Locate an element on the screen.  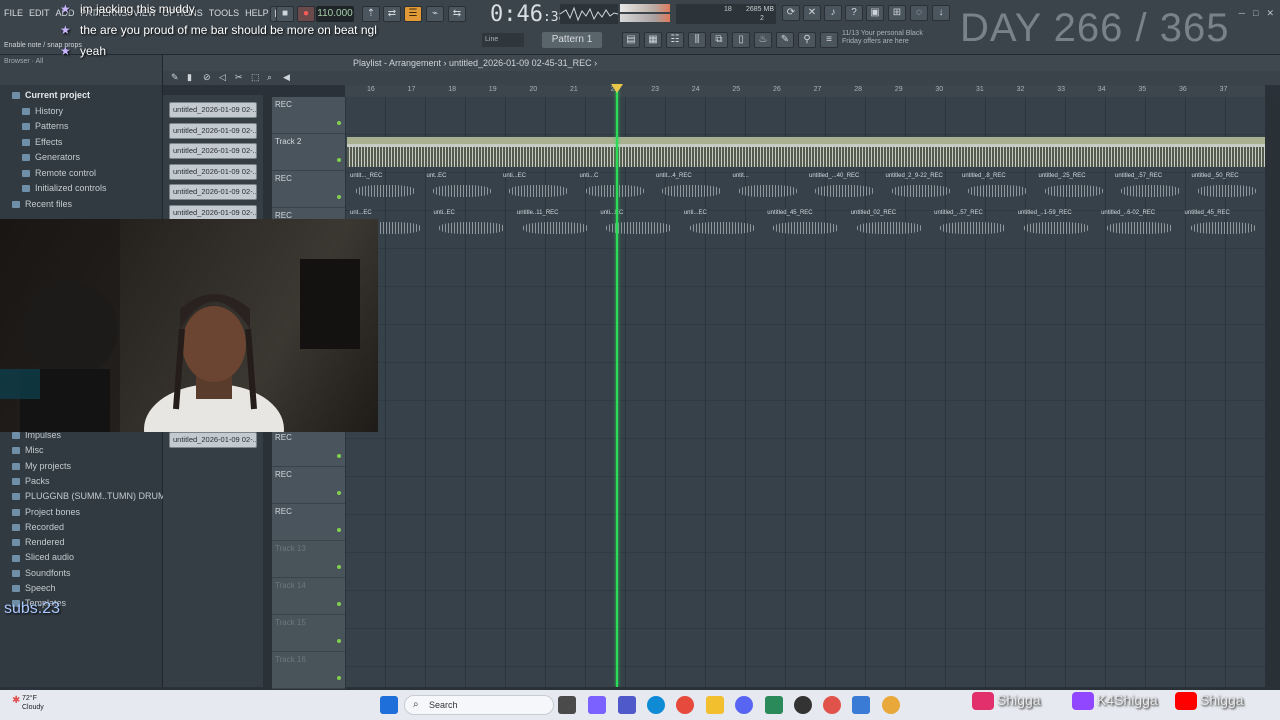
browser-icon: ▯ is located at coordinates (741, 40).